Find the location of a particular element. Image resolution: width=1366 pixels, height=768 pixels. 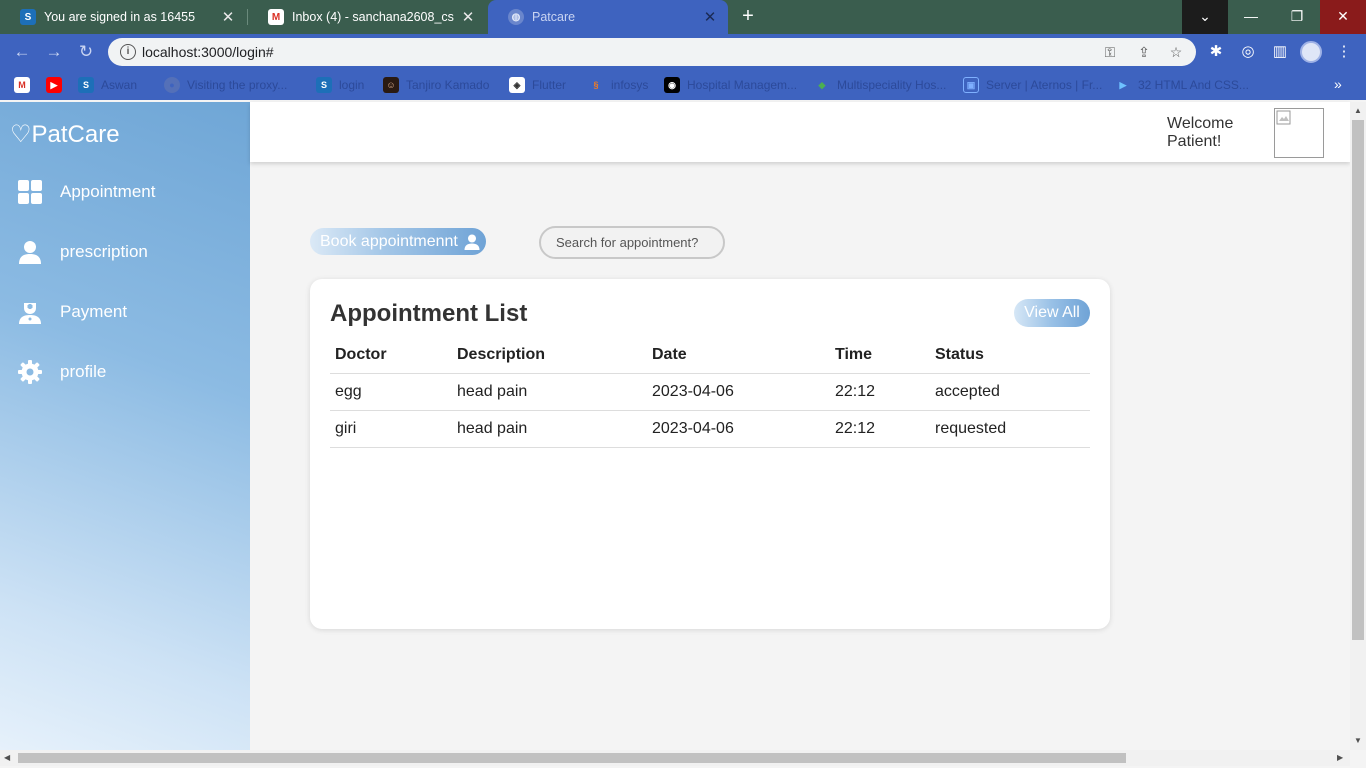

bookmark-item: ▶ is located at coordinates (57, 85).